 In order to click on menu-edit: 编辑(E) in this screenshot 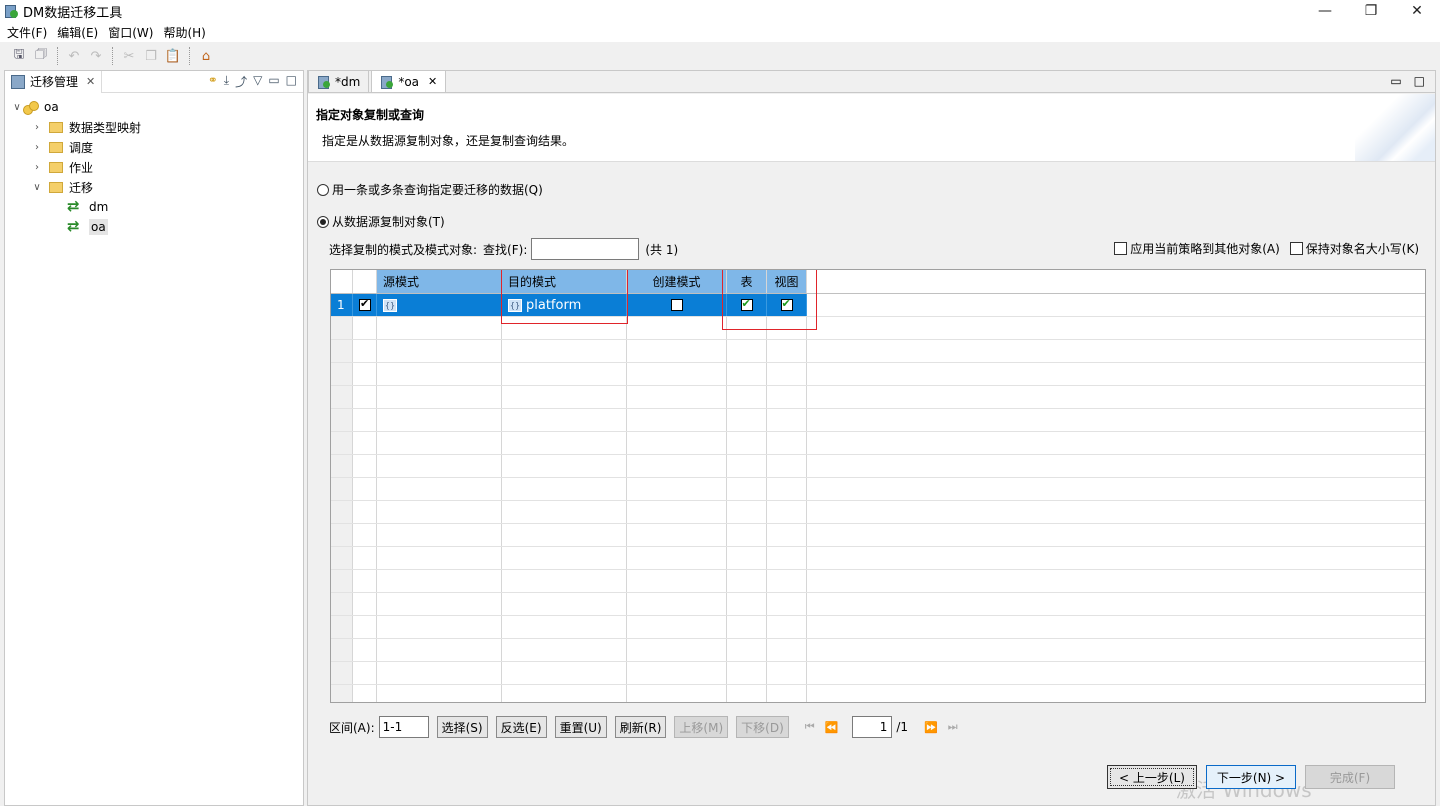, I will do `click(77, 32)`.